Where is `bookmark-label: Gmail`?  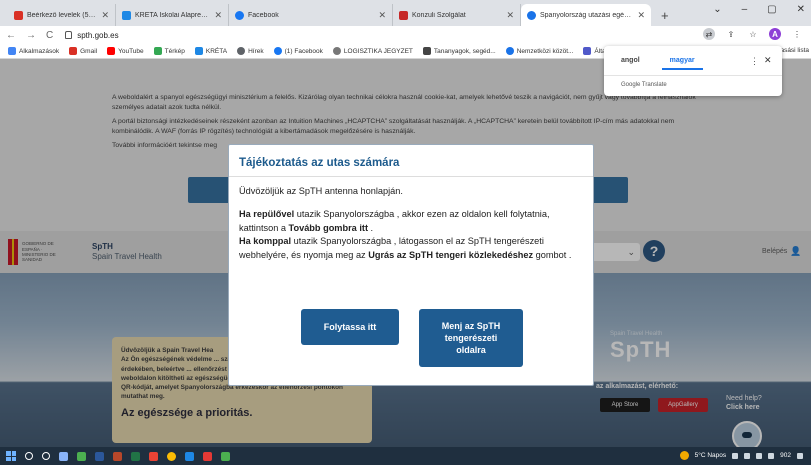 bookmark-label: Gmail is located at coordinates (89, 51).